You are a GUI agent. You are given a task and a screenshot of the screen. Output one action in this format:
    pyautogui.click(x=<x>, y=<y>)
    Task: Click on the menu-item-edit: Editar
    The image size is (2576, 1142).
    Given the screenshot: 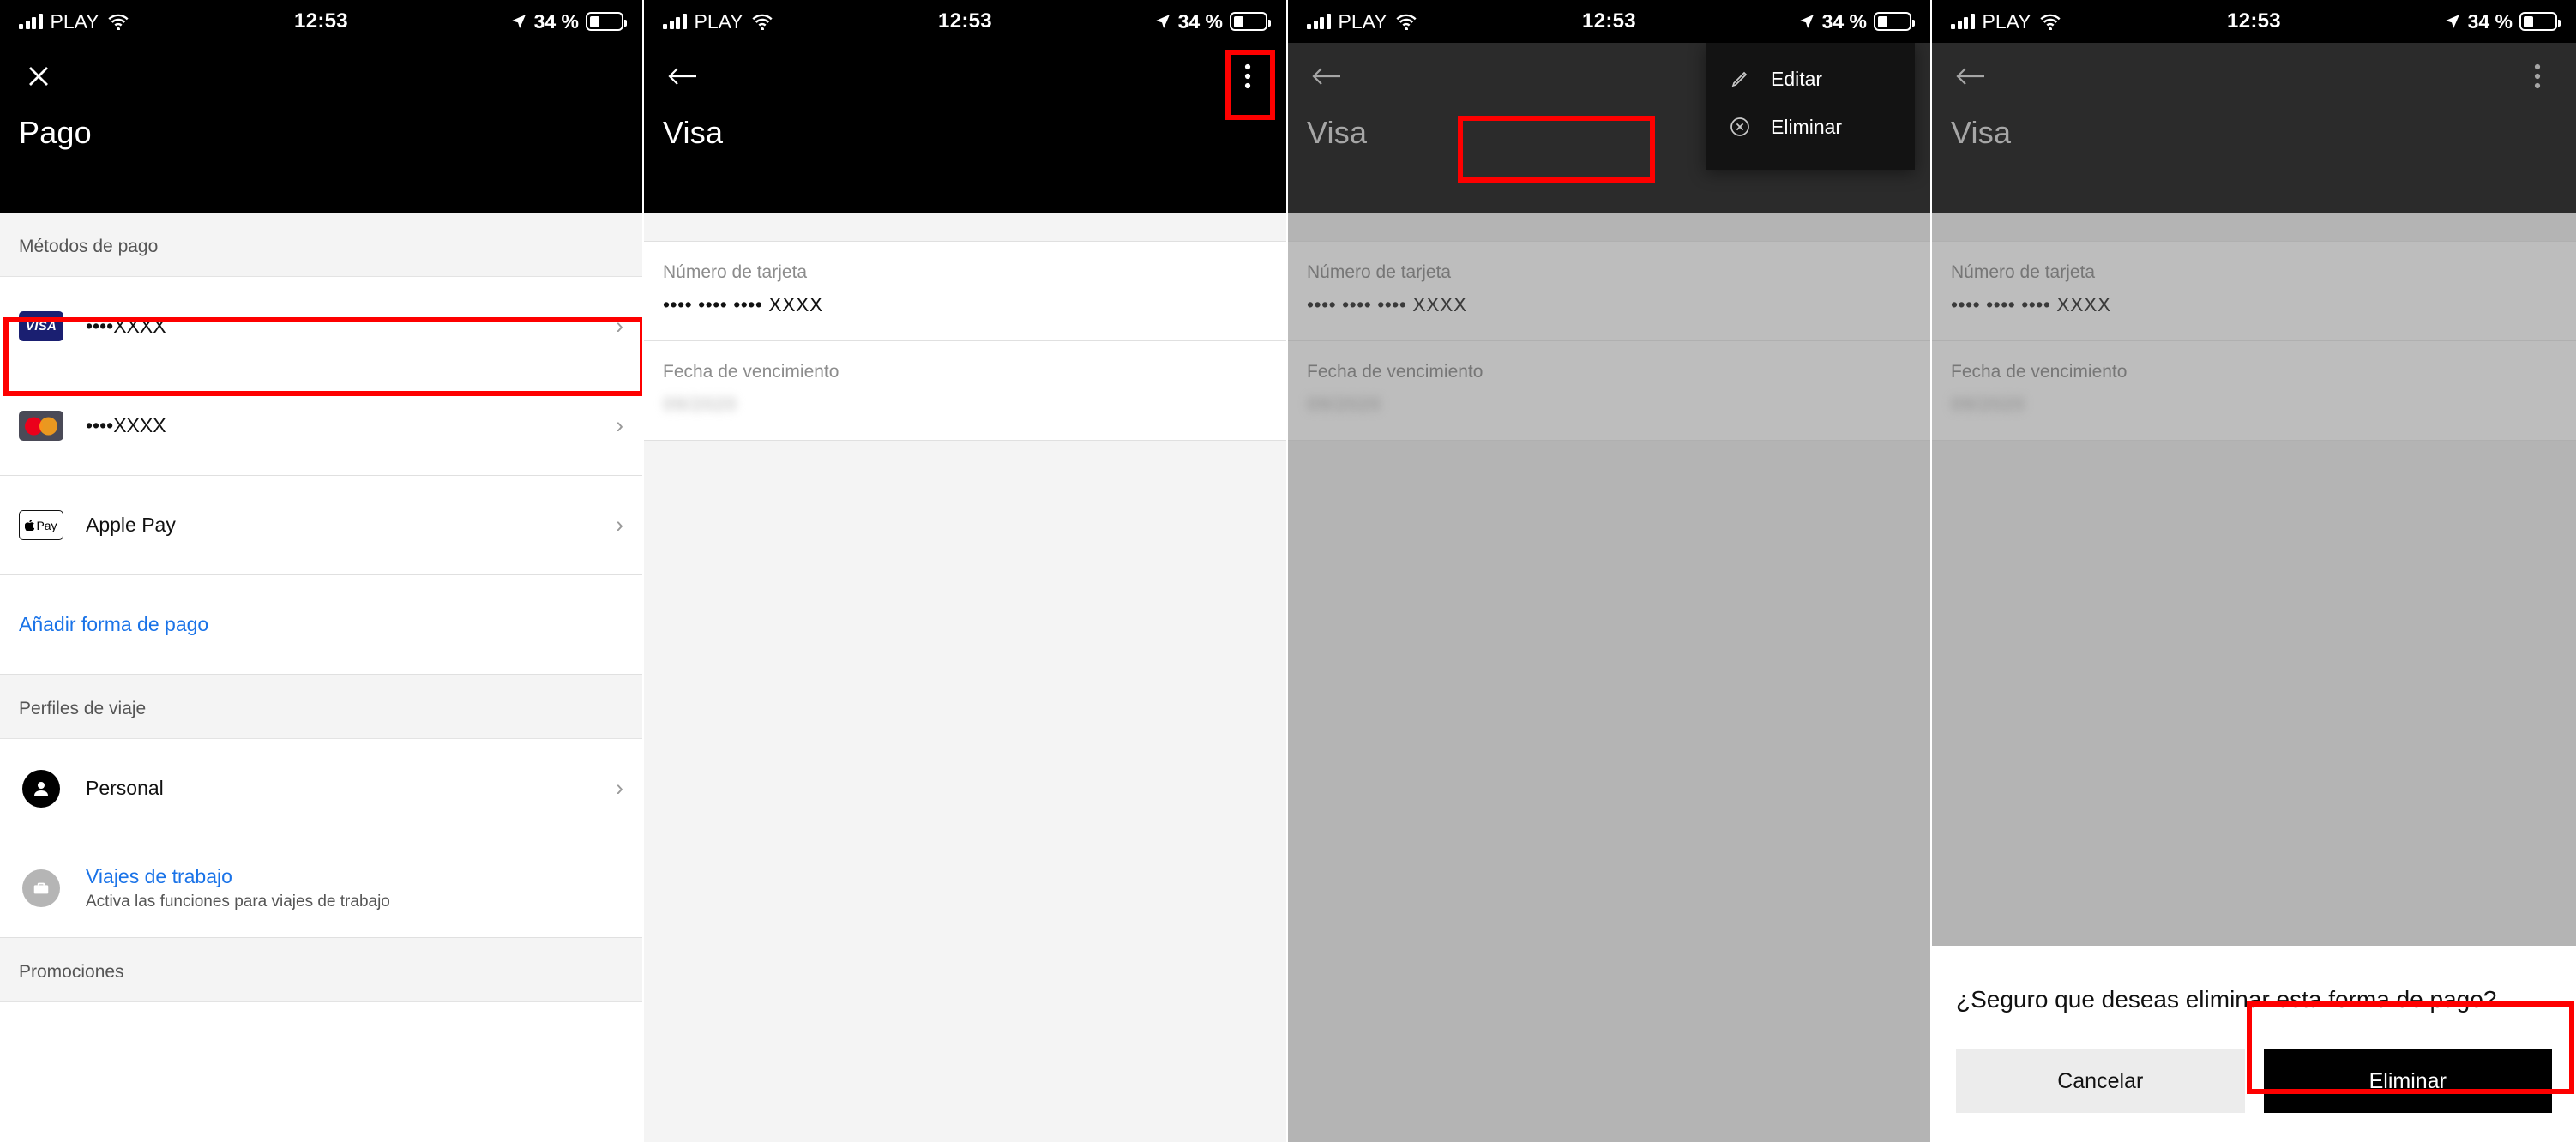 What is the action you would take?
    pyautogui.click(x=1810, y=79)
    